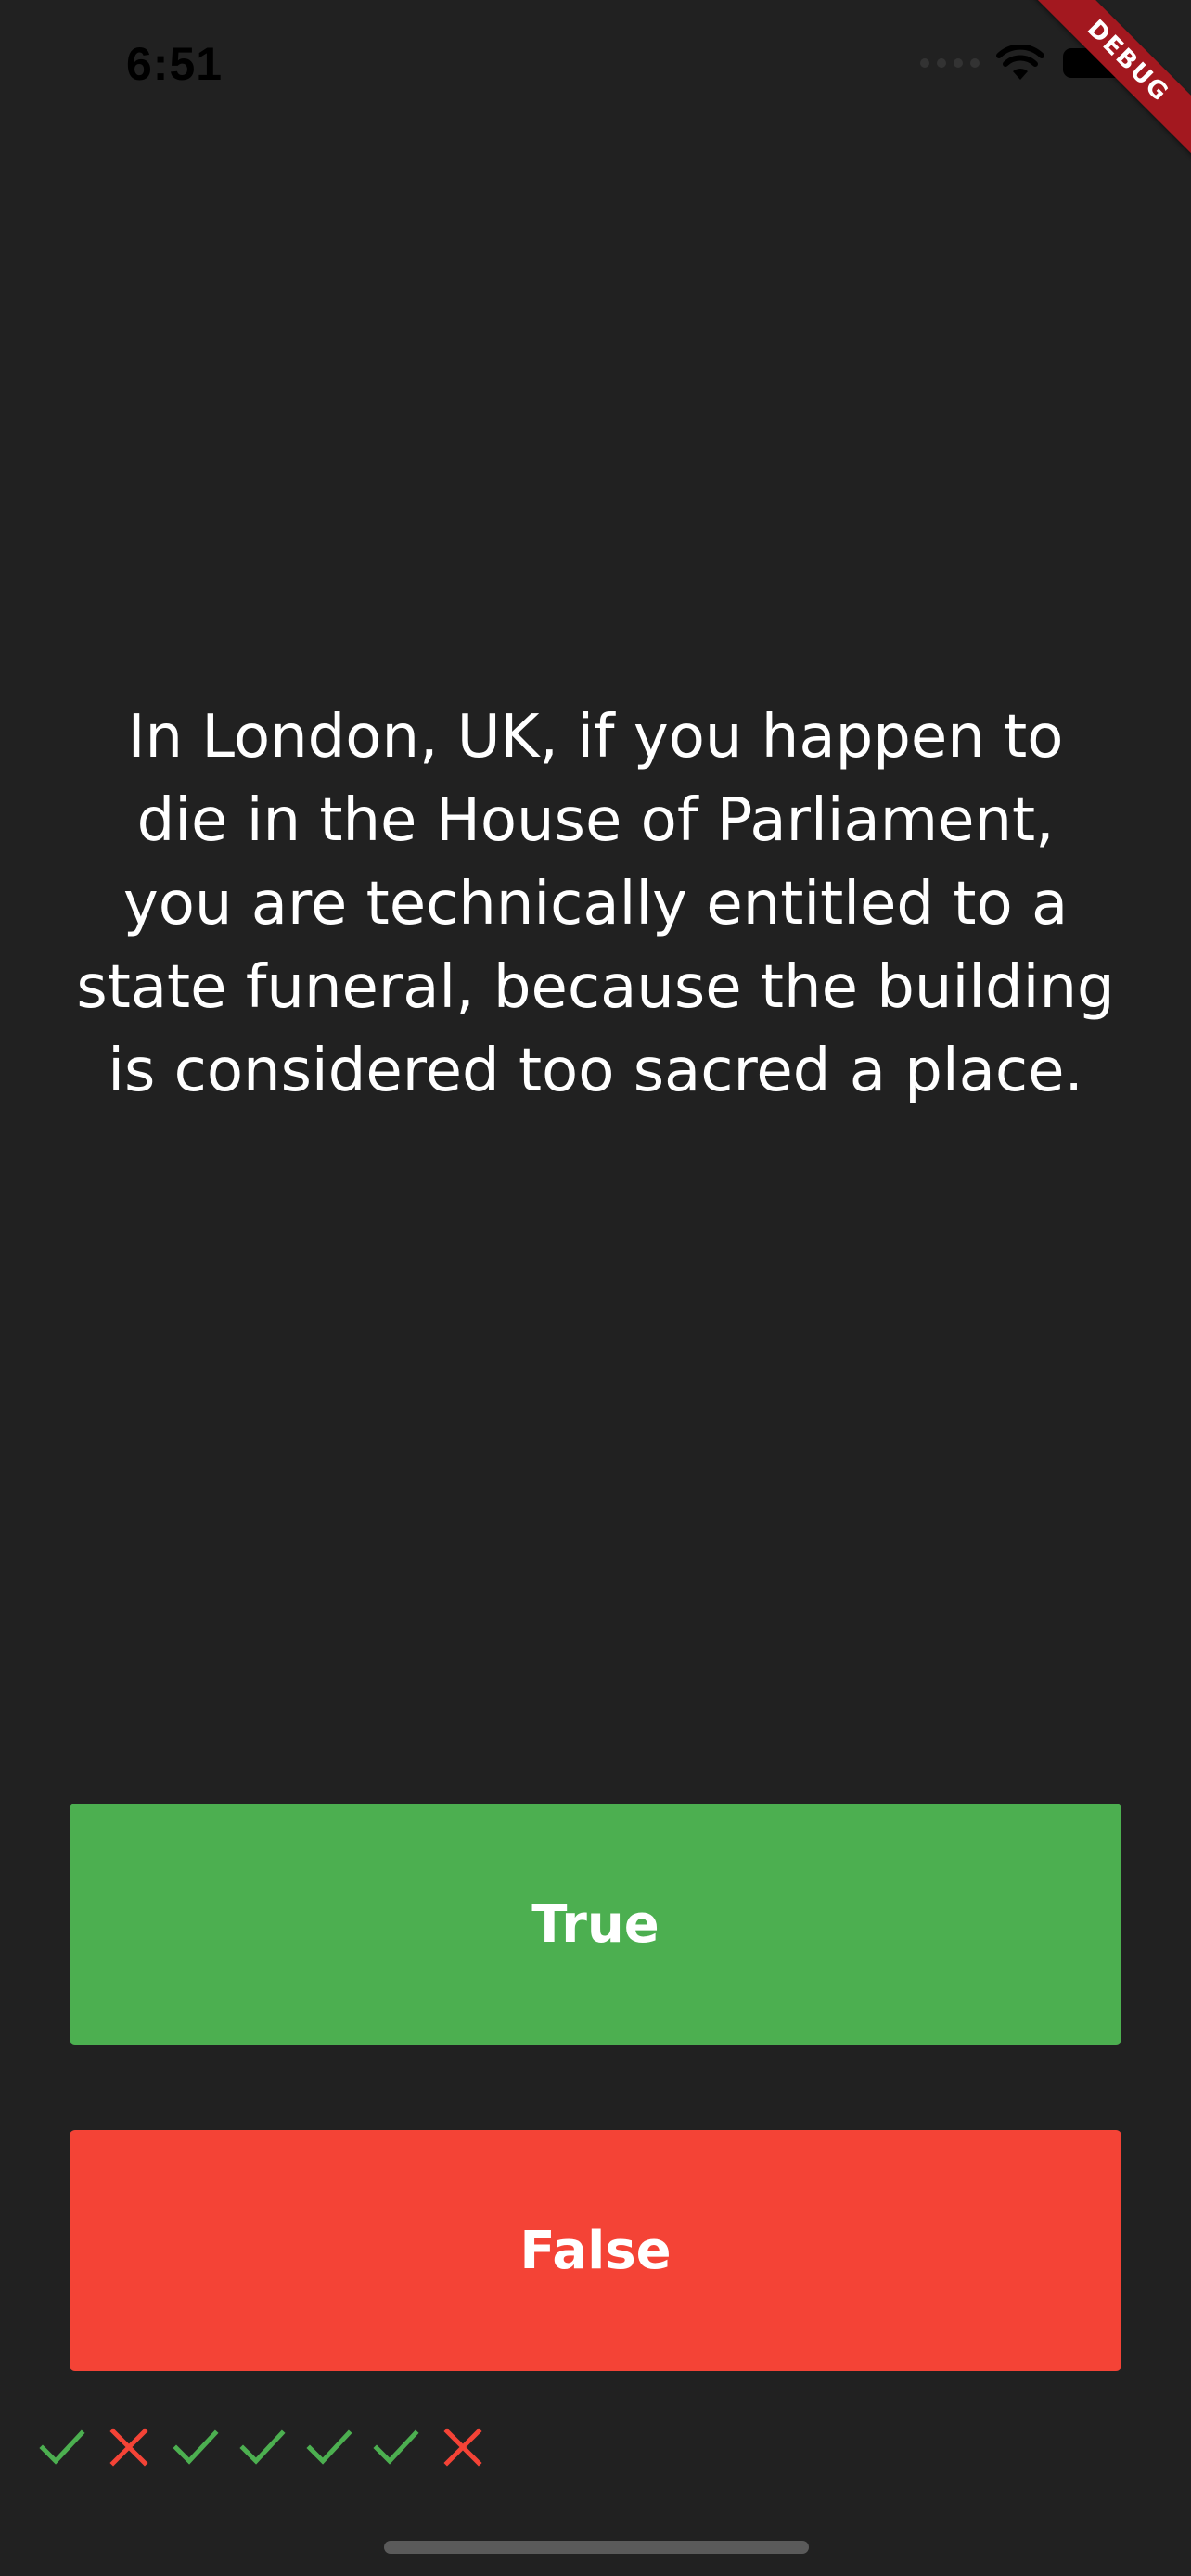 The width and height of the screenshot is (1191, 2576). Describe the element at coordinates (175, 64) in the screenshot. I see `status-time: 6:51` at that location.